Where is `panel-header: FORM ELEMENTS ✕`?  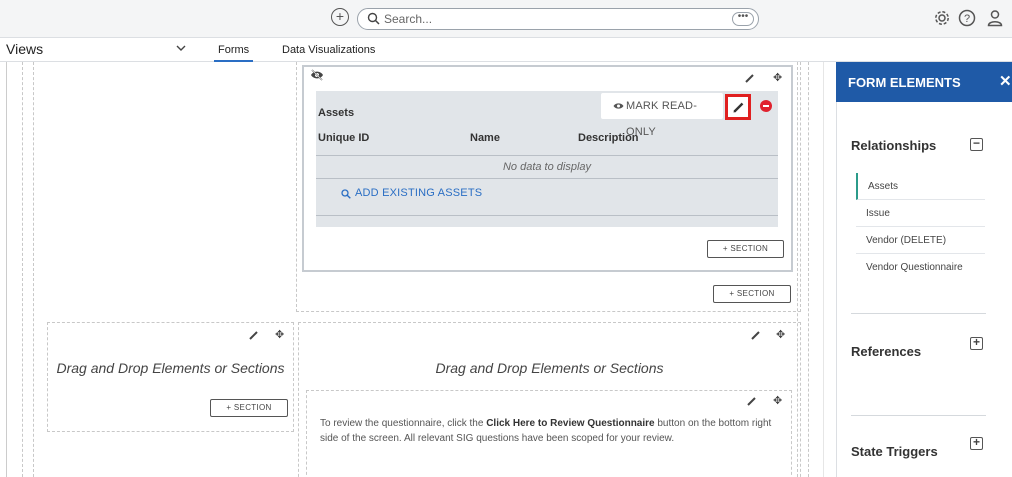
panel-header: FORM ELEMENTS ✕ is located at coordinates (924, 82).